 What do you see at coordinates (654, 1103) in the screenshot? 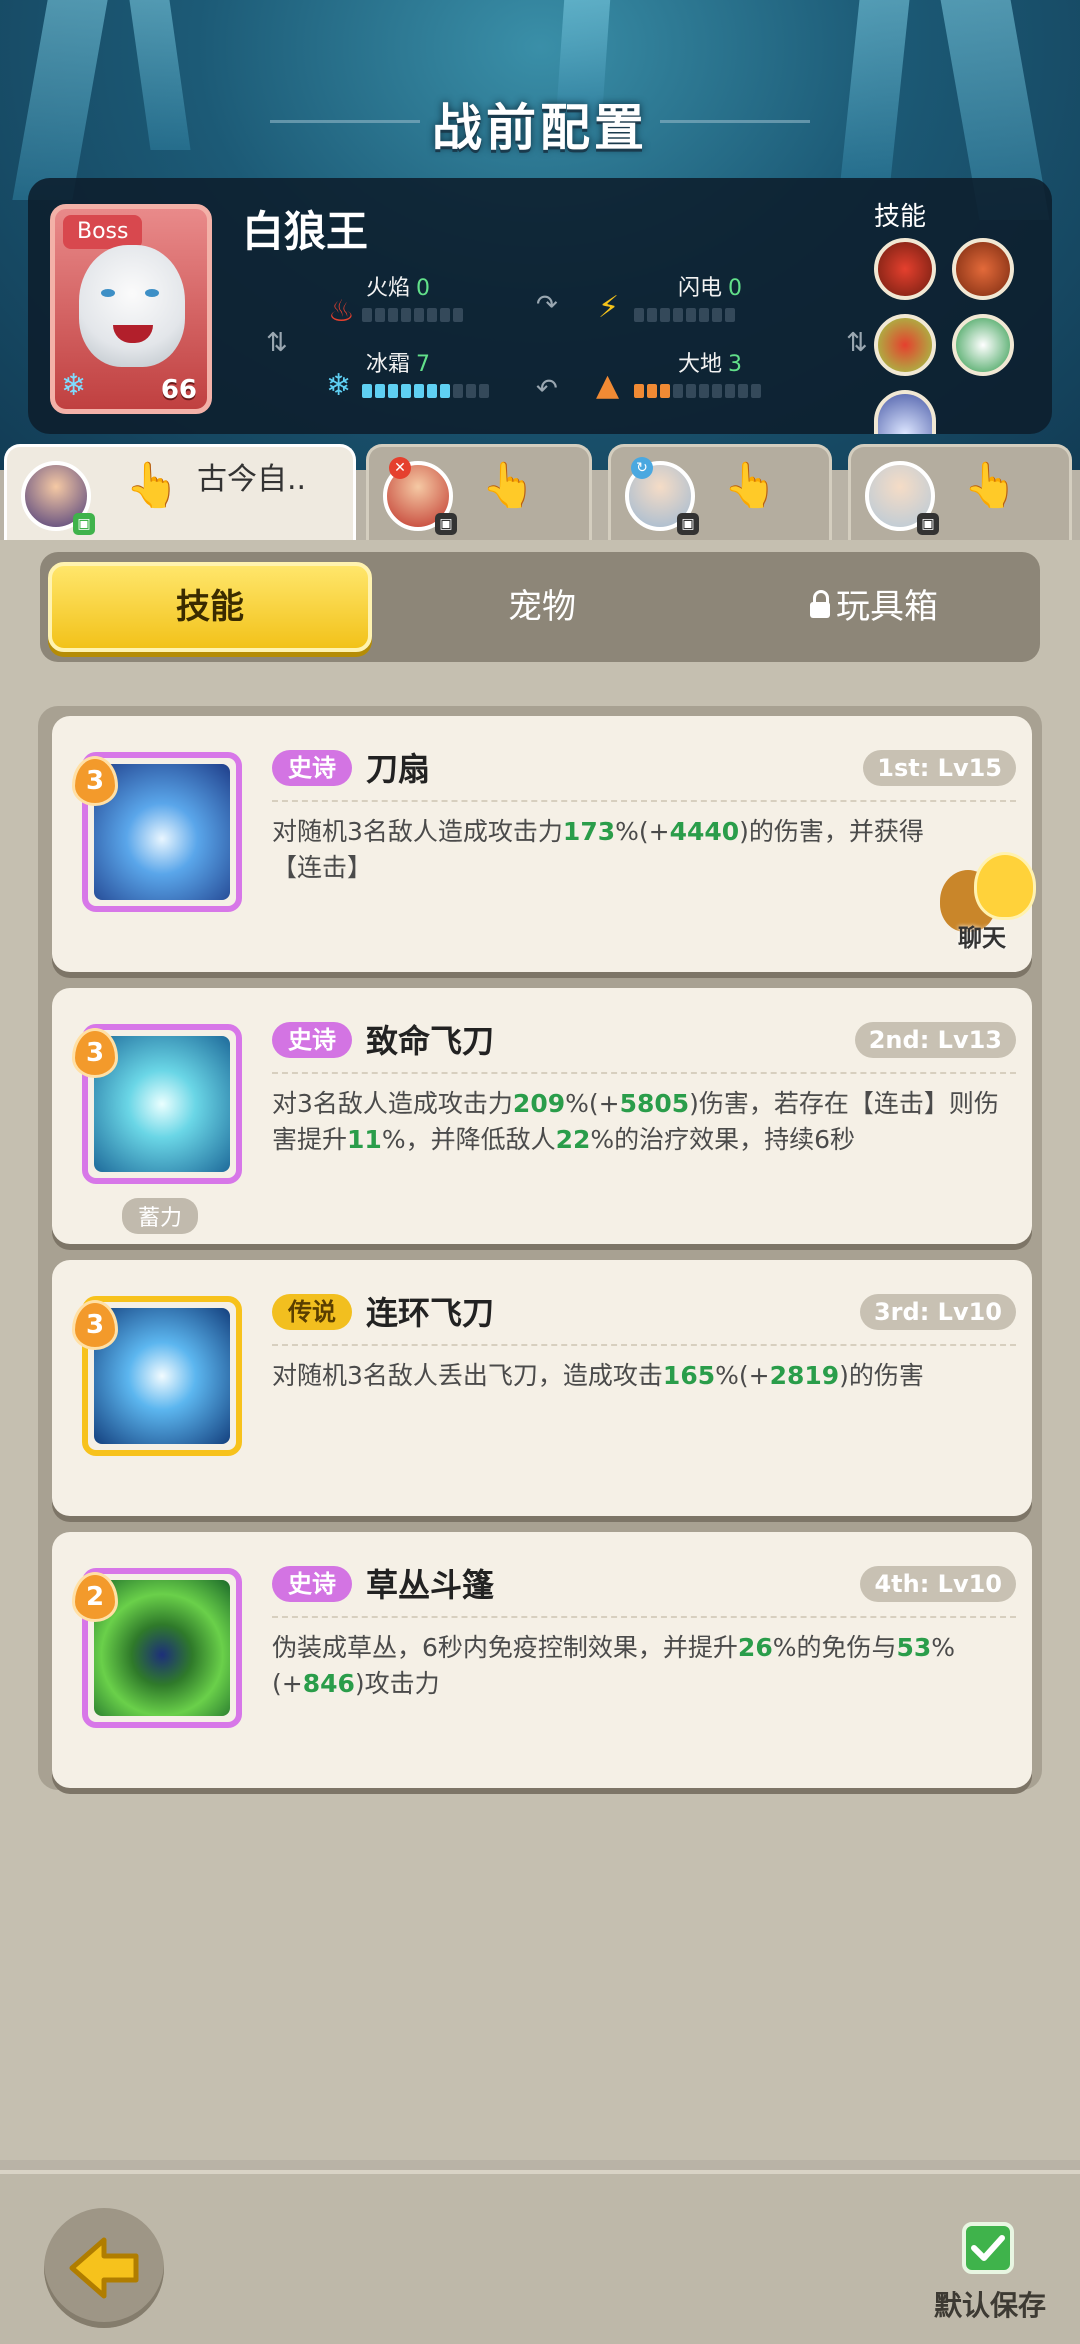
I see `desc-highlight: 5805` at bounding box center [654, 1103].